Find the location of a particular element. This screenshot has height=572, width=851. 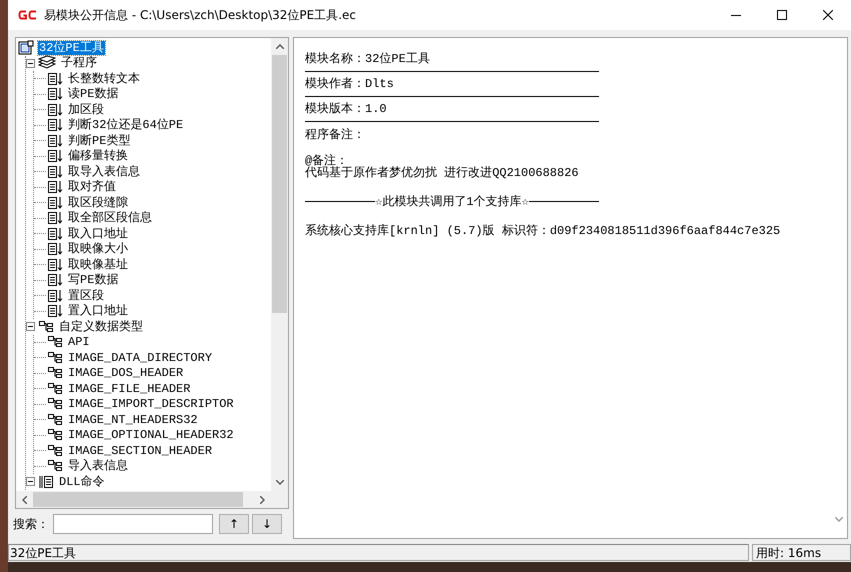

next-button: ↓ is located at coordinates (267, 524).